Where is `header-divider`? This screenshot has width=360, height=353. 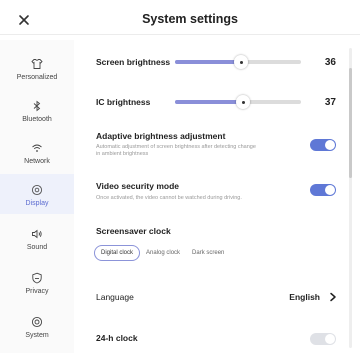
header-divider is located at coordinates (180, 34).